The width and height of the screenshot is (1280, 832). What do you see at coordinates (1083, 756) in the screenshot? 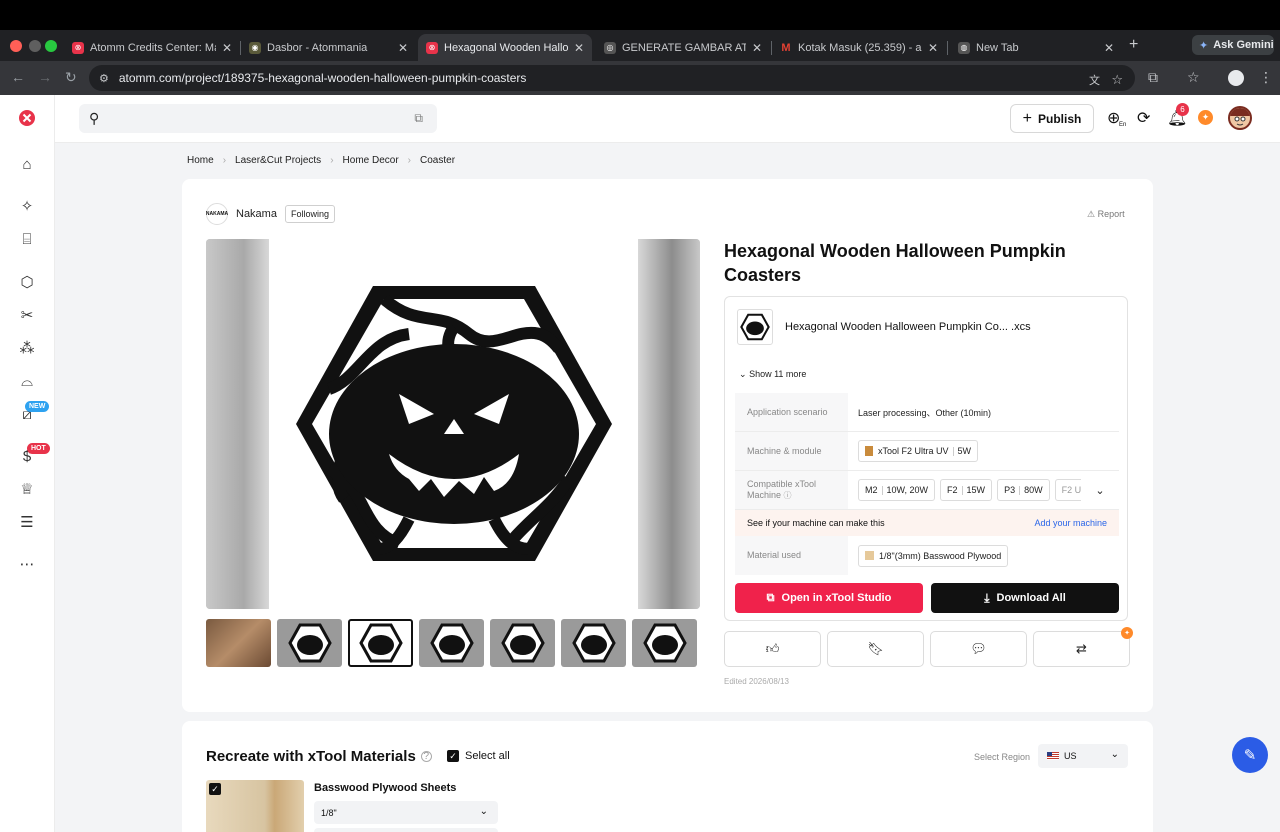
I see `region-select: US ⌄` at bounding box center [1083, 756].